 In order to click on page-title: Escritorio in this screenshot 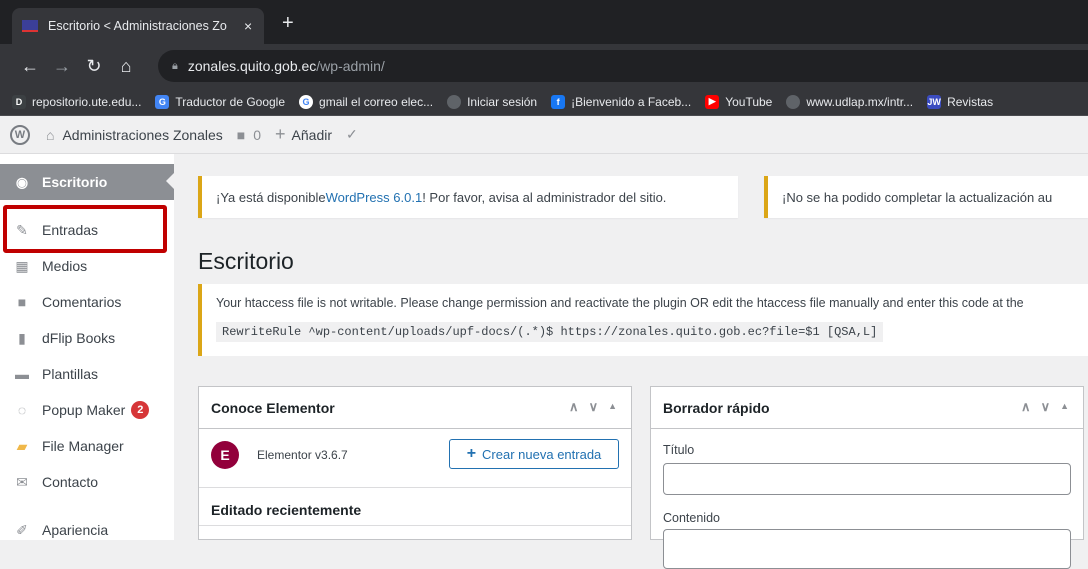, I will do `click(246, 261)`.